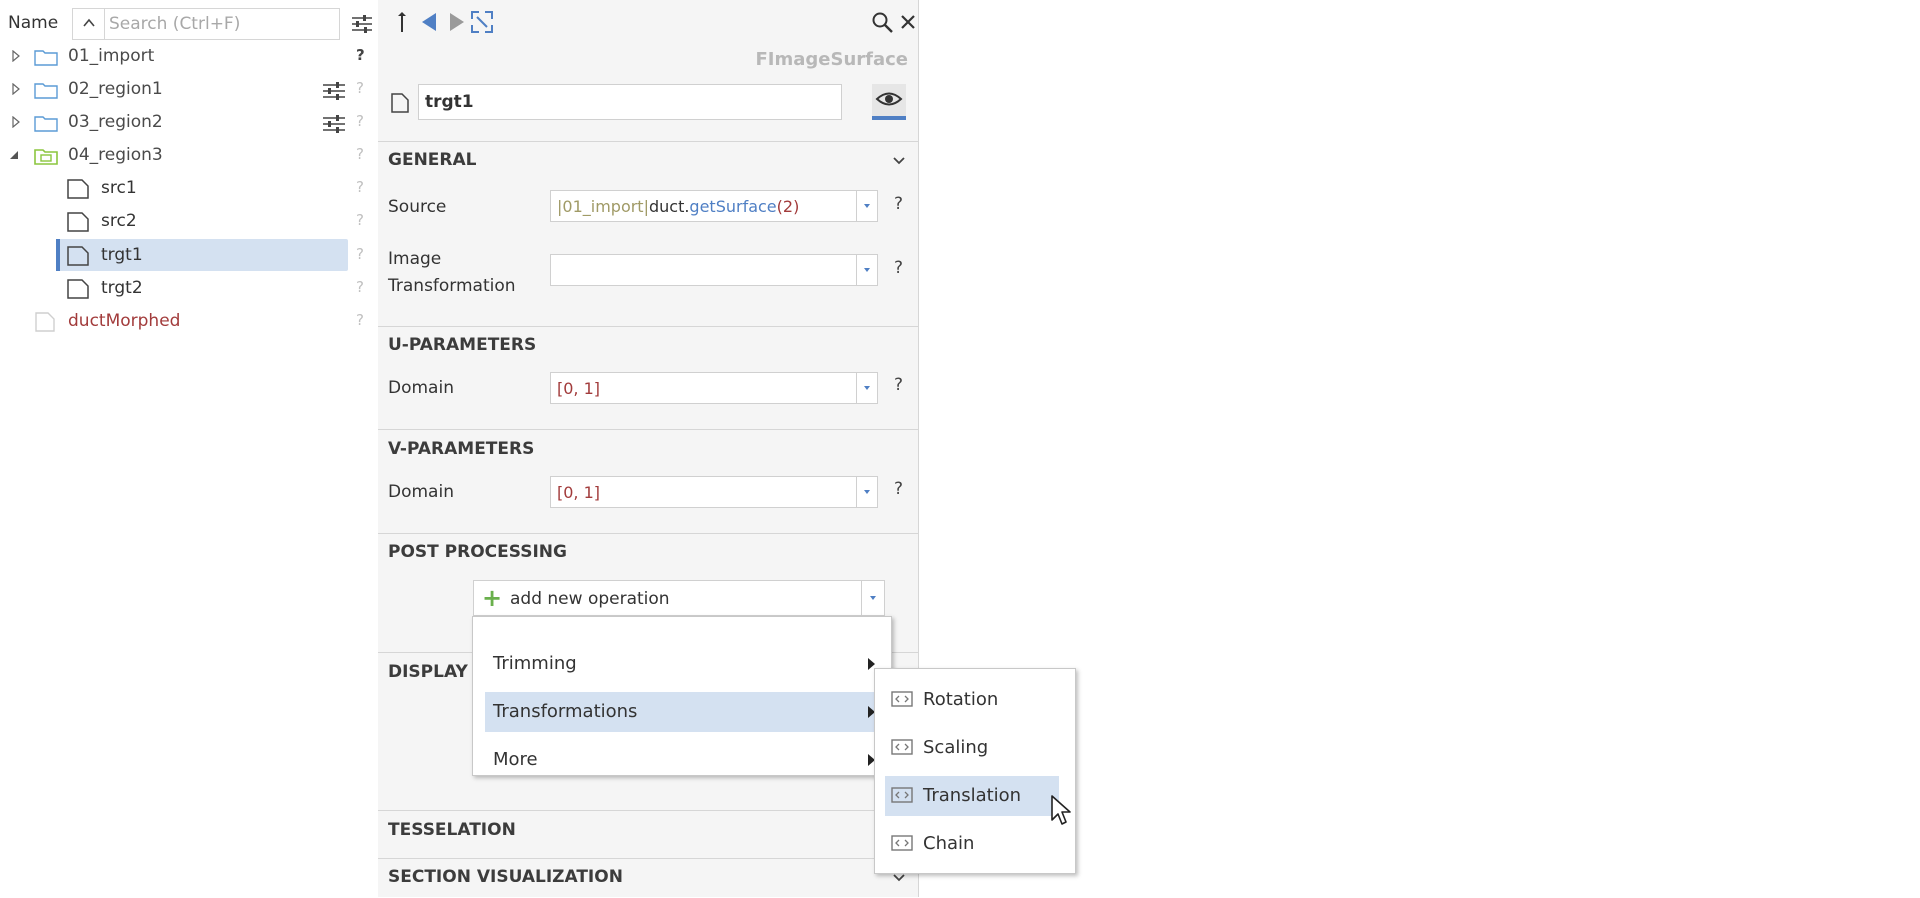 Image resolution: width=1920 pixels, height=898 pixels. What do you see at coordinates (430, 22) in the screenshot?
I see `back-arrow-icon` at bounding box center [430, 22].